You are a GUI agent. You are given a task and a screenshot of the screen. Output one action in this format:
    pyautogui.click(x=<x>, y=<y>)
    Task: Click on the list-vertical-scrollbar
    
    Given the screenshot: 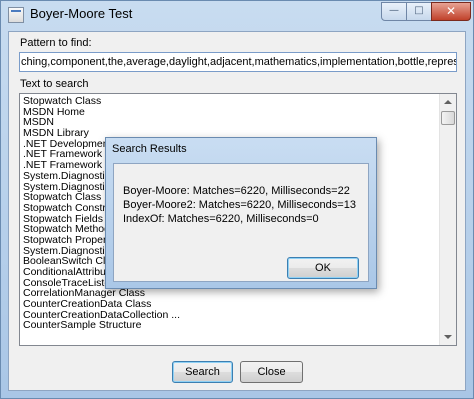 What is the action you would take?
    pyautogui.click(x=447, y=219)
    